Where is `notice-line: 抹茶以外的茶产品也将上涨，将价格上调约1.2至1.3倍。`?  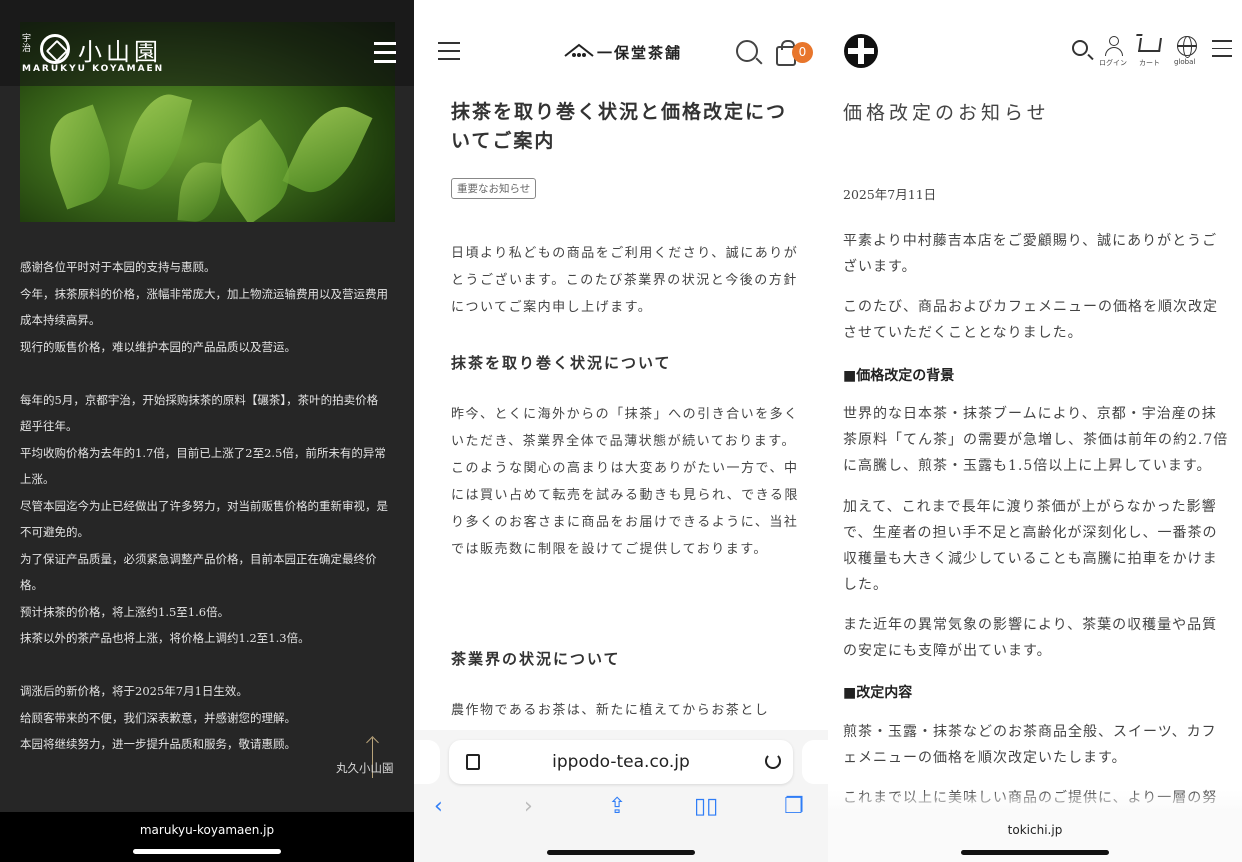 notice-line: 抹茶以外的茶产品也将上涨，将价格上调约1.2至1.3倍。 is located at coordinates (165, 638).